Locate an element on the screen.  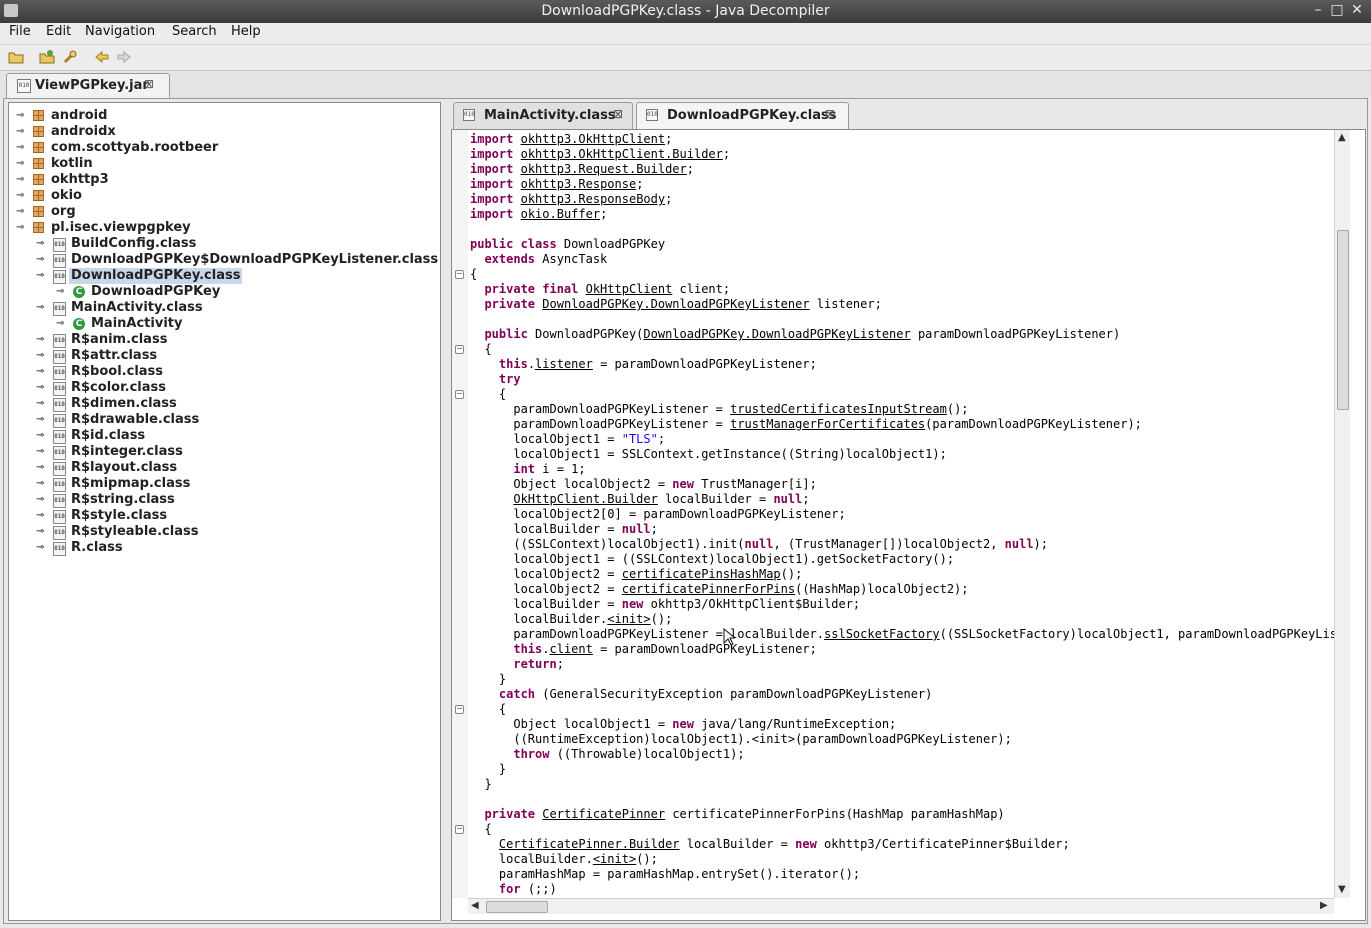
tab-downloadpgpkey-class: 010 DownloadPGPKey.class ⊠ is located at coordinates (742, 115).